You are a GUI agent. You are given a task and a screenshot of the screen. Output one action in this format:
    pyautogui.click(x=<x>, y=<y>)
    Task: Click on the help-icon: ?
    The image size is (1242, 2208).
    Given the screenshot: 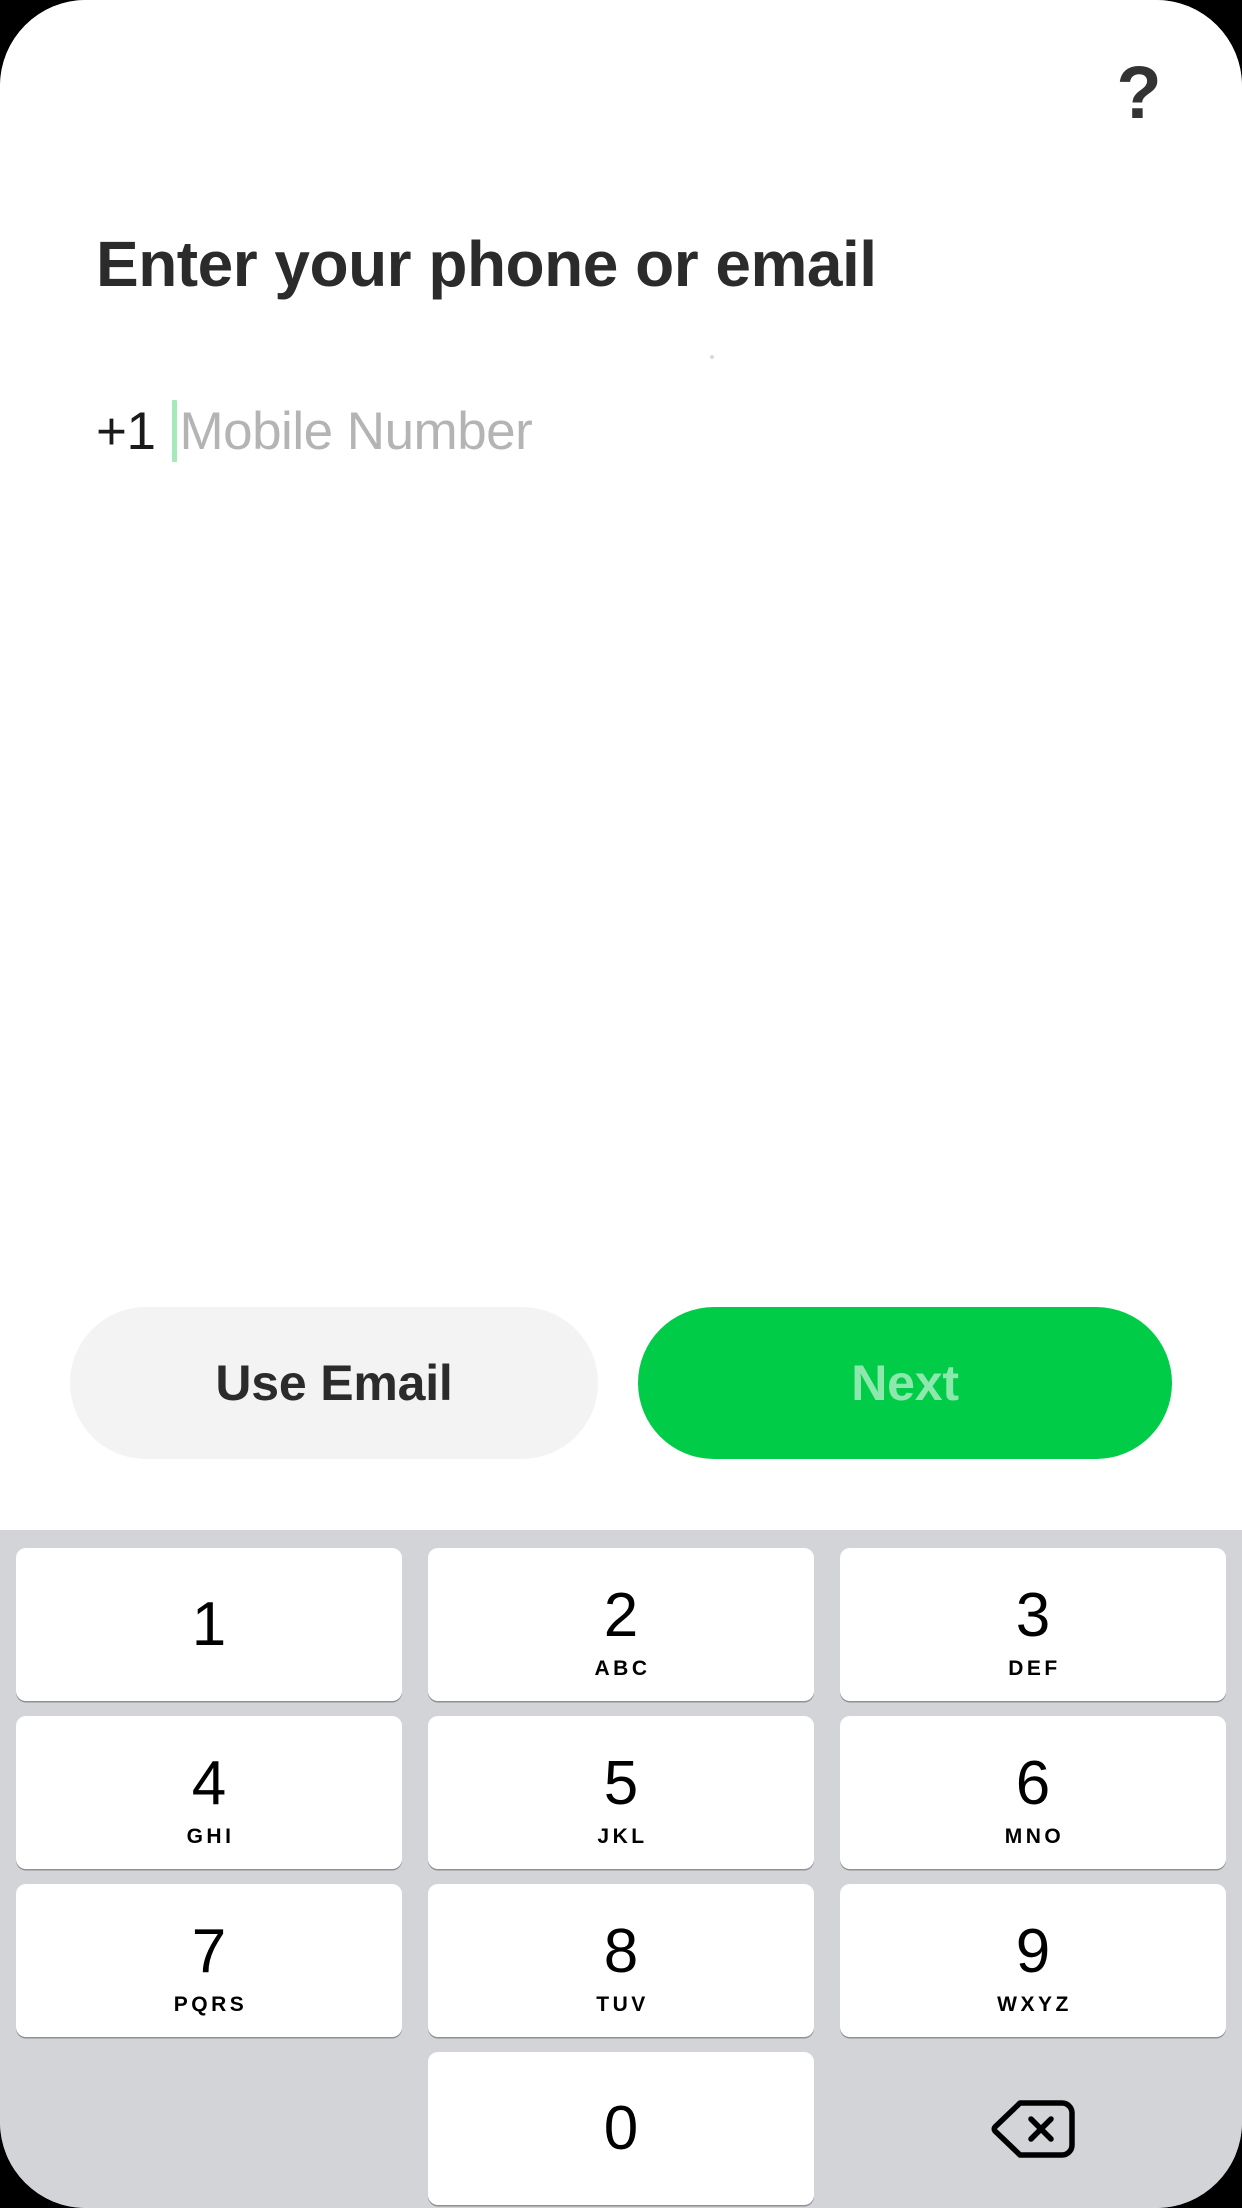 What is the action you would take?
    pyautogui.click(x=1139, y=93)
    